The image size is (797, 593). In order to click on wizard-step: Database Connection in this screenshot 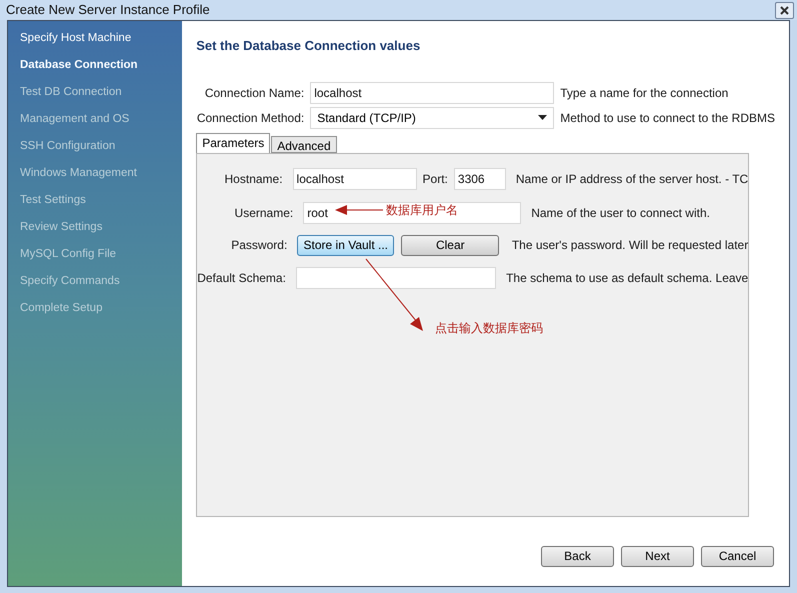, I will do `click(101, 69)`.